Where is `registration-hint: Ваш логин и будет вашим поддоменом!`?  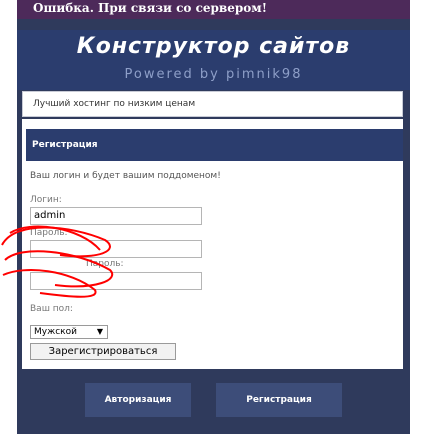
registration-hint: Ваш логин и будет вашим поддоменом! is located at coordinates (125, 176).